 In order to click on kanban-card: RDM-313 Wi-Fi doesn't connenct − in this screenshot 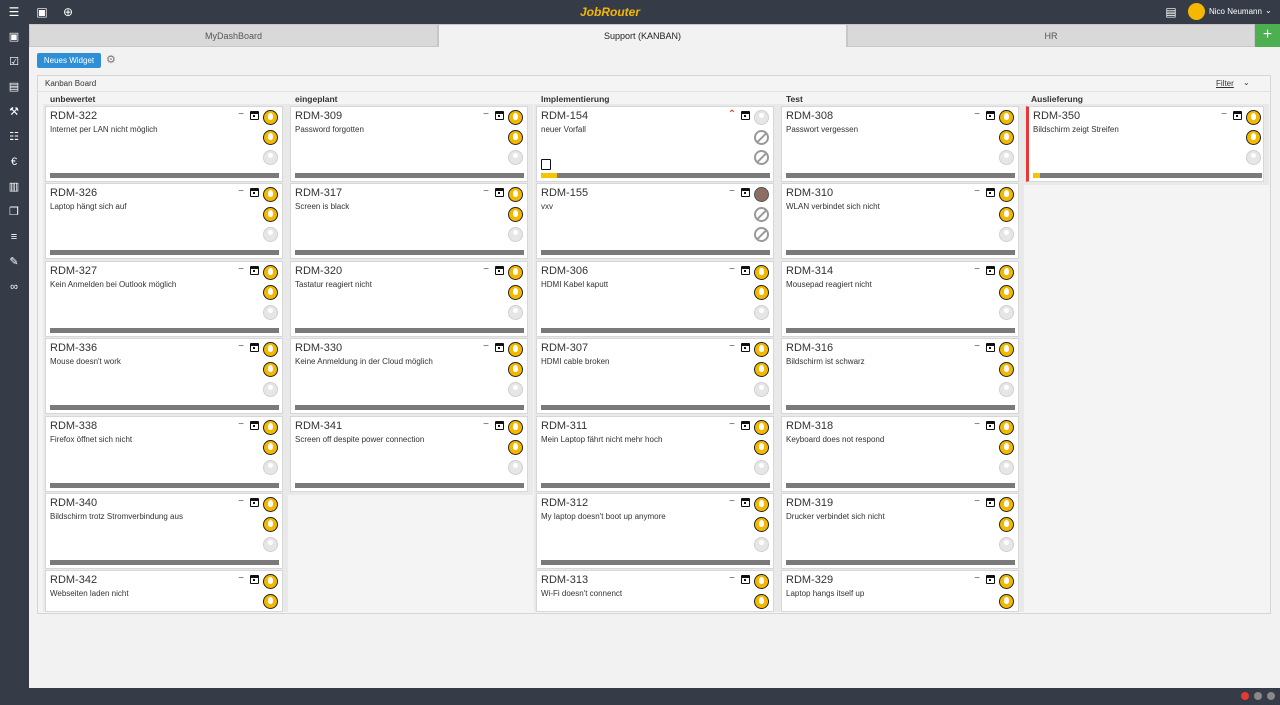, I will do `click(655, 591)`.